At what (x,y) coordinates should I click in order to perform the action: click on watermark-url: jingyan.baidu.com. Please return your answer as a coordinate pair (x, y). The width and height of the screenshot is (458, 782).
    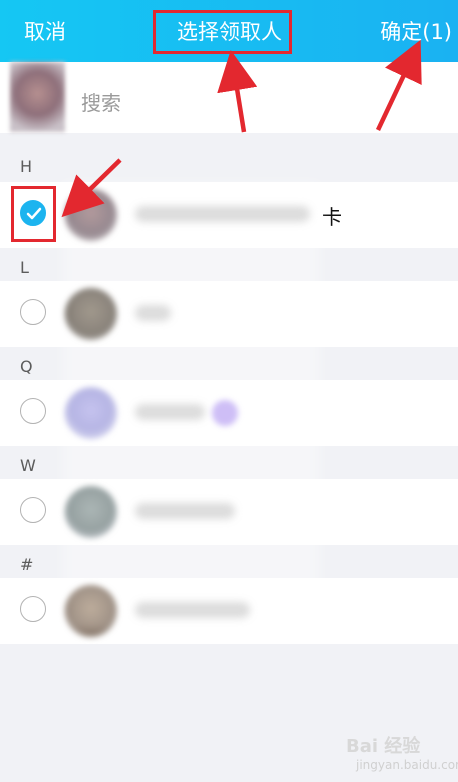
    Looking at the image, I should click on (407, 765).